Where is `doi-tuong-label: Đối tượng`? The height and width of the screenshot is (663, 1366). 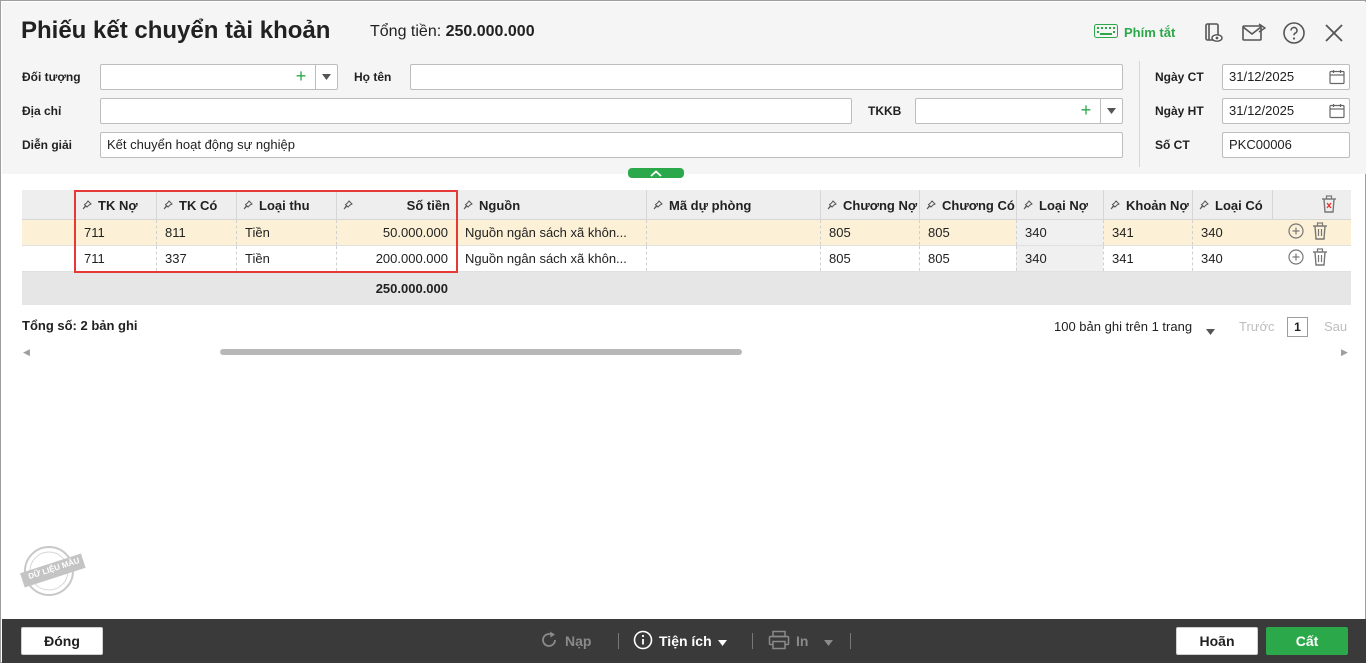 doi-tuong-label: Đối tượng is located at coordinates (51, 77).